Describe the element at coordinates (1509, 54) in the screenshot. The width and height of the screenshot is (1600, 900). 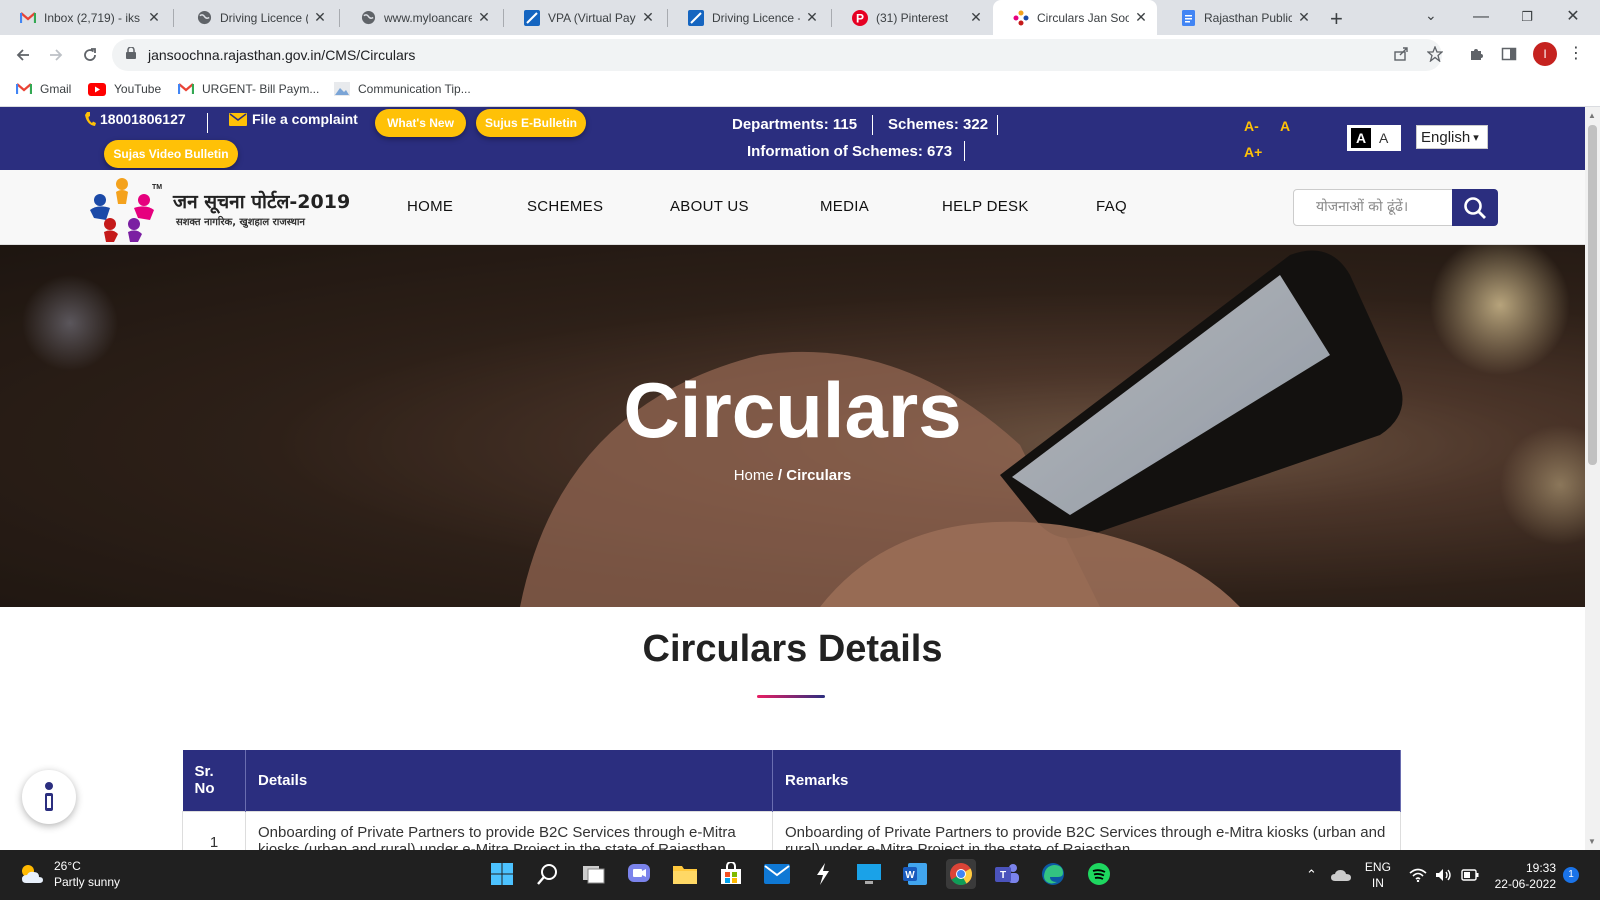
I see `side-panel-icon` at that location.